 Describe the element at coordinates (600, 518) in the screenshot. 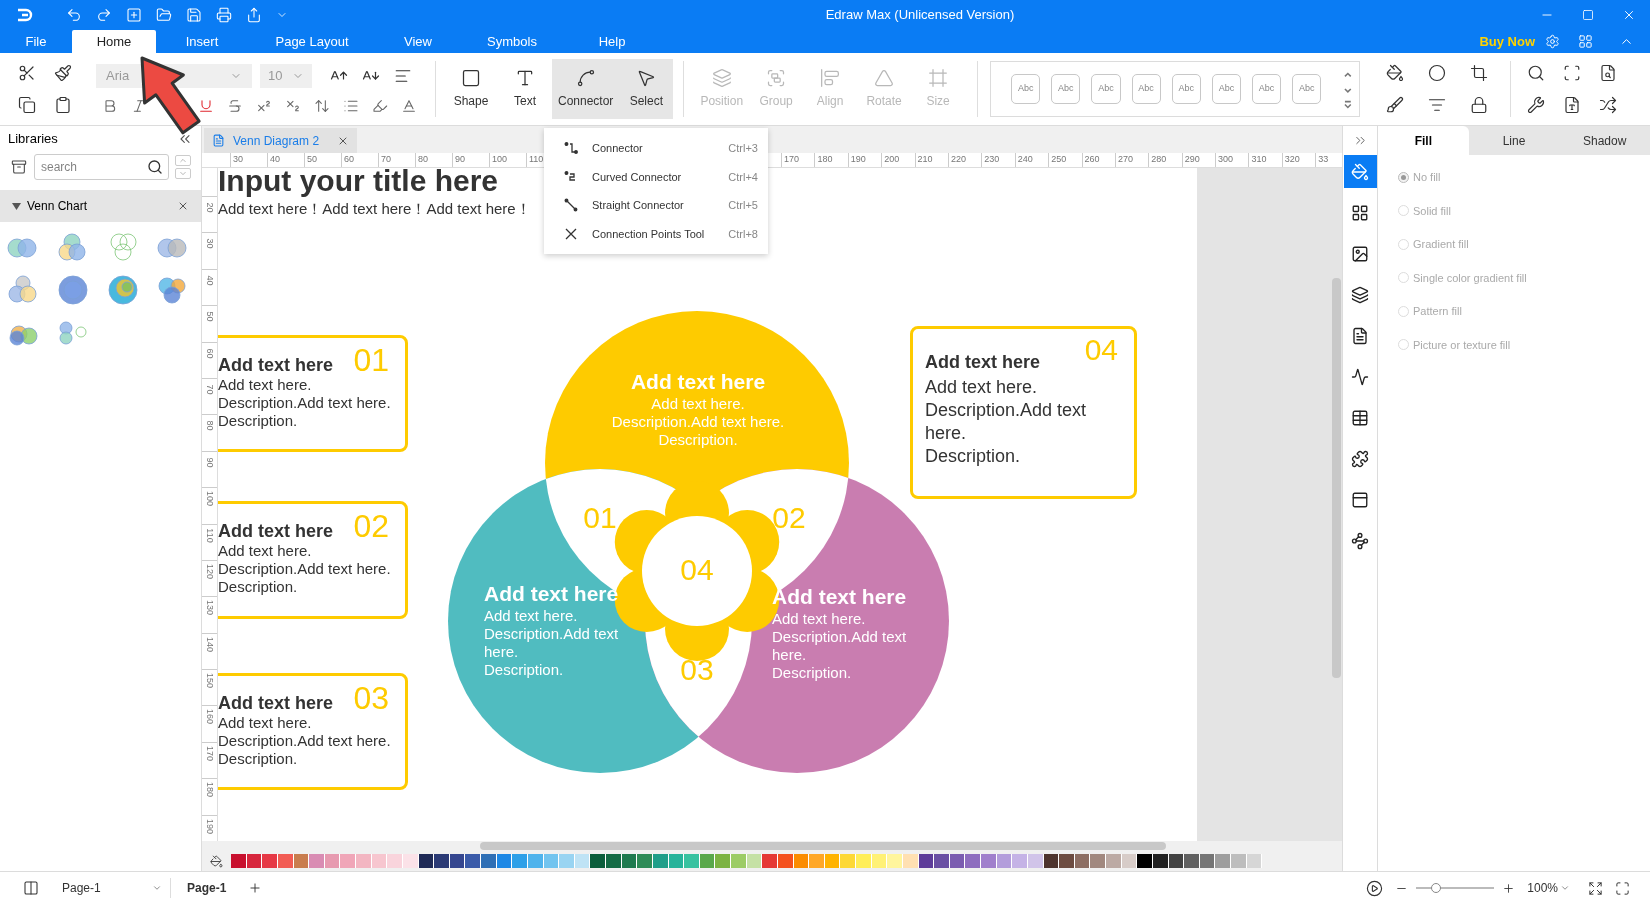

I see `region-label: 01` at that location.